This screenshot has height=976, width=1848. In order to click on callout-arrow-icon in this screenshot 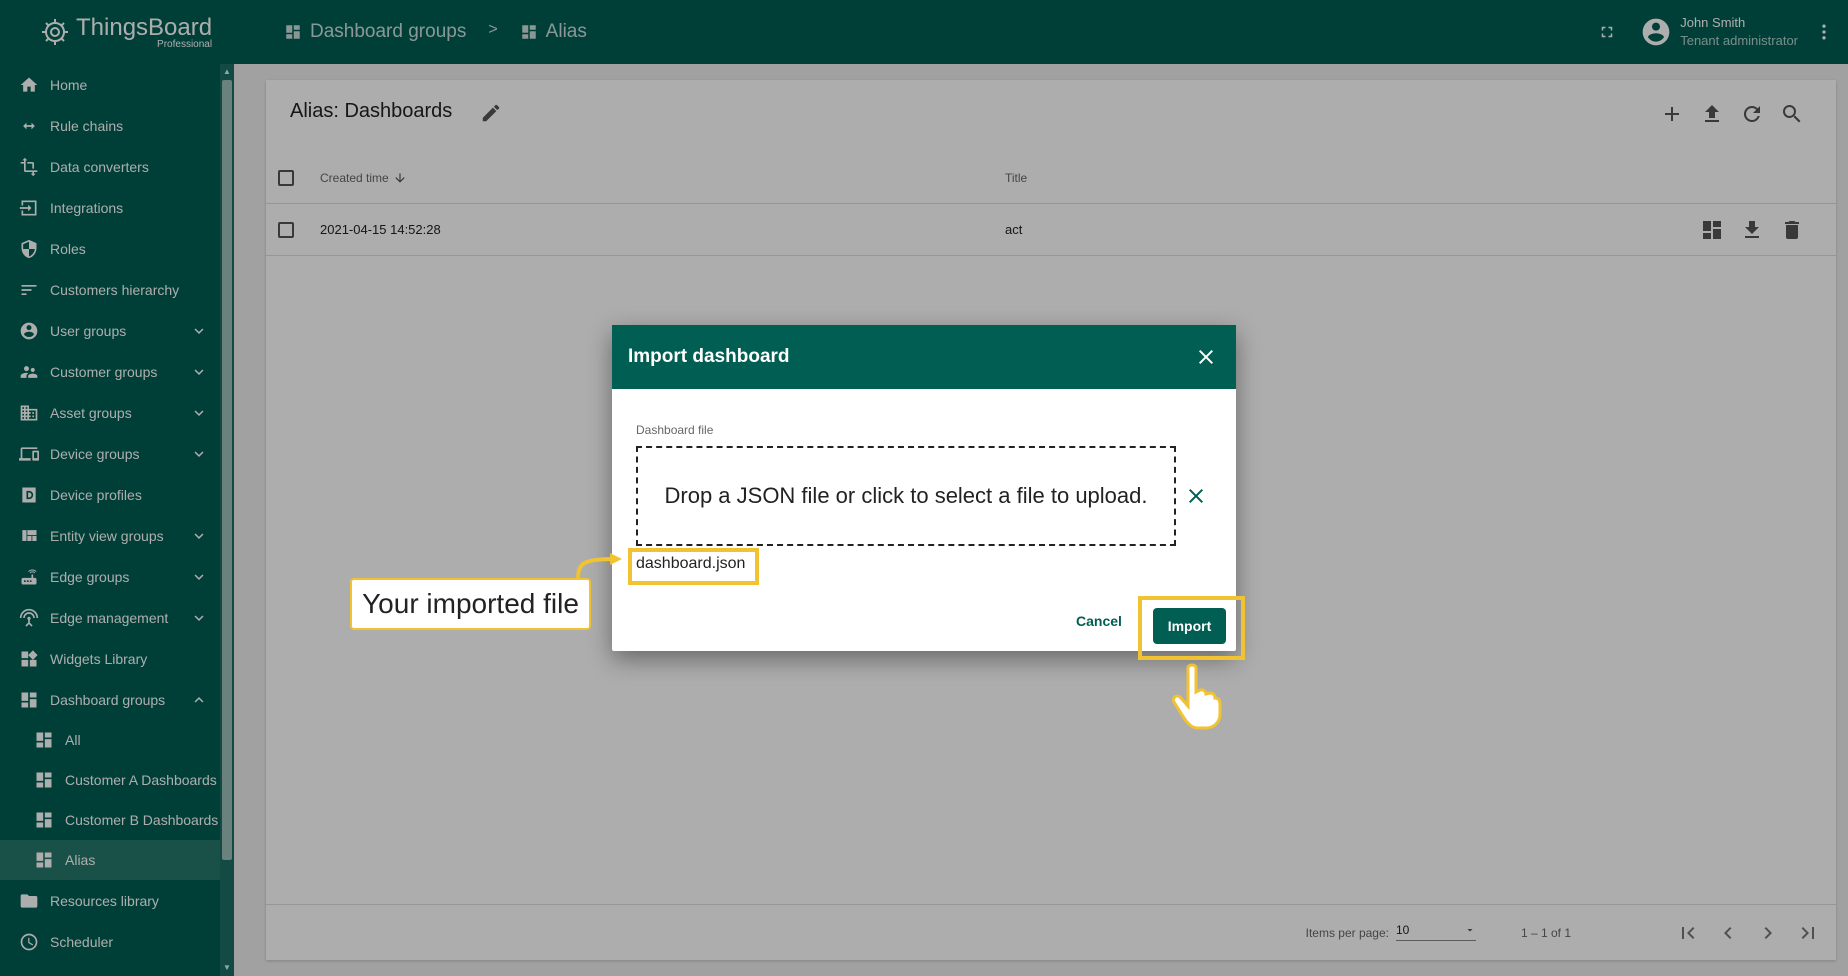, I will do `click(600, 567)`.